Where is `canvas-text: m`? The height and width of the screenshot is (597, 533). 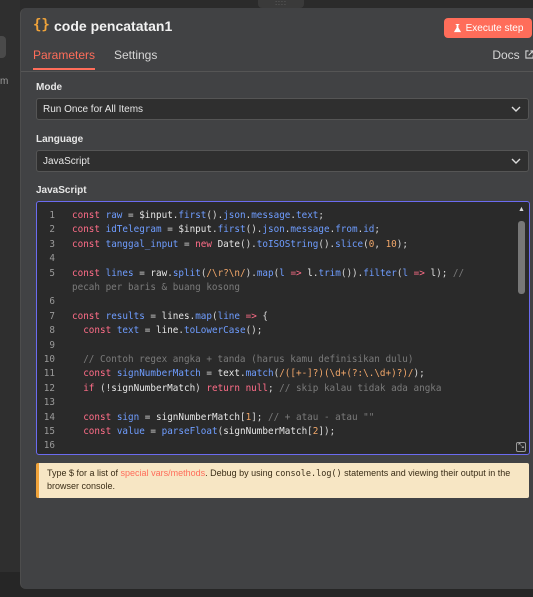
canvas-text: m is located at coordinates (4, 81).